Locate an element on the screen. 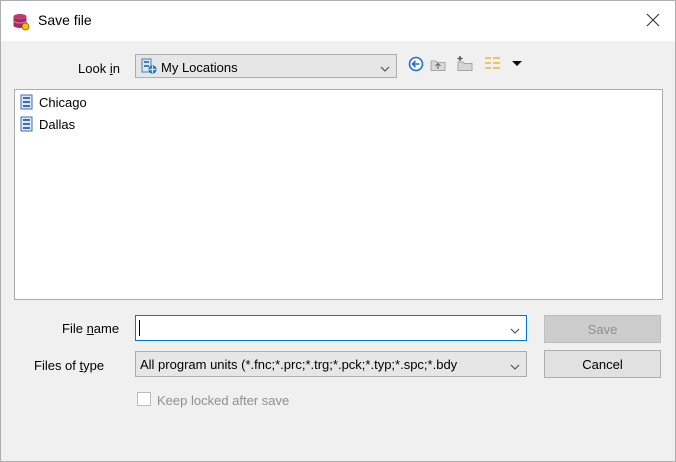  cancel-button: Cancel is located at coordinates (602, 364).